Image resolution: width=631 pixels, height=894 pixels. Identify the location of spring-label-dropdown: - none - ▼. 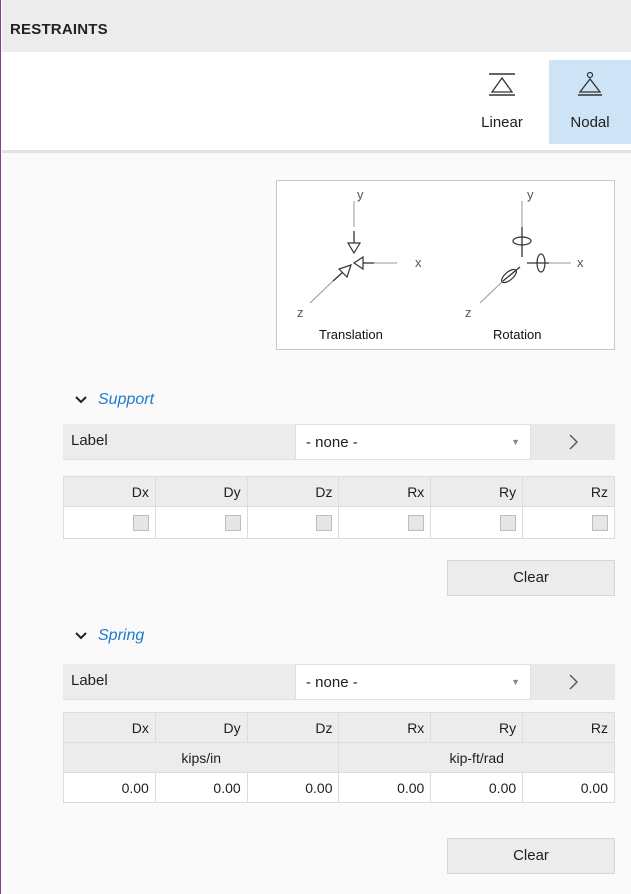
(413, 682).